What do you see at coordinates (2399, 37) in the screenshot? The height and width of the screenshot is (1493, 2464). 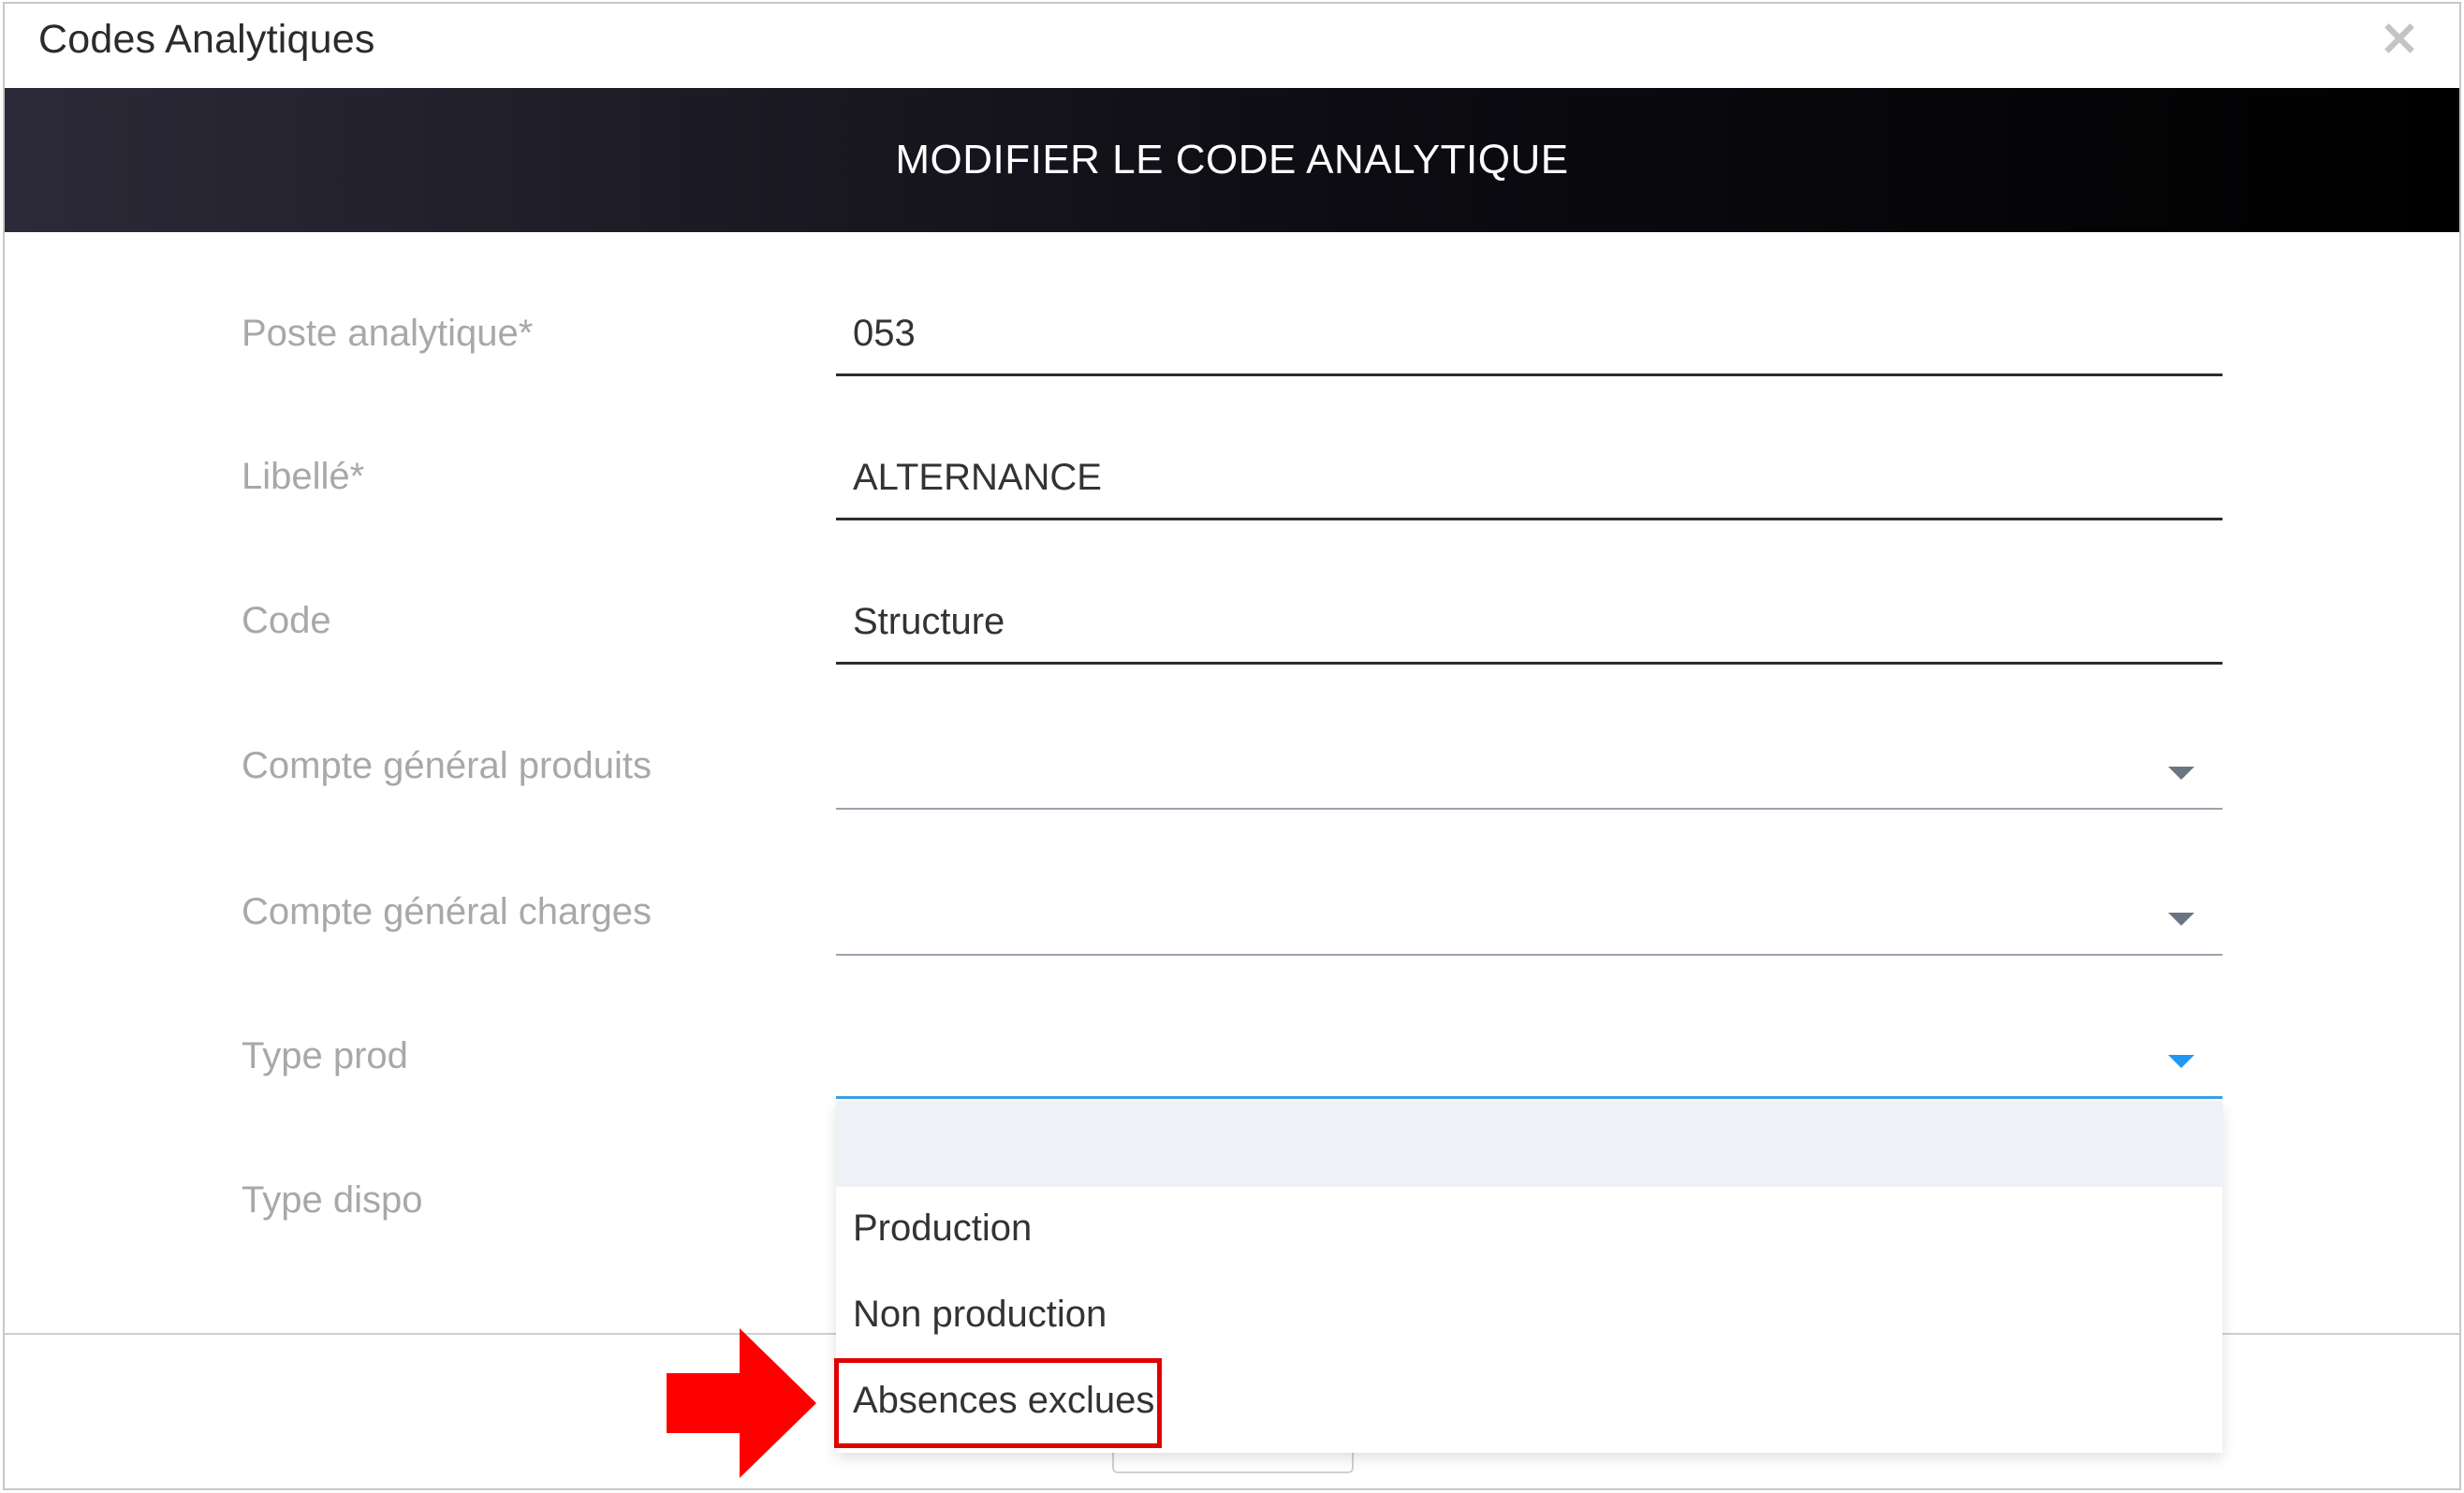 I see `close-icon: ×` at bounding box center [2399, 37].